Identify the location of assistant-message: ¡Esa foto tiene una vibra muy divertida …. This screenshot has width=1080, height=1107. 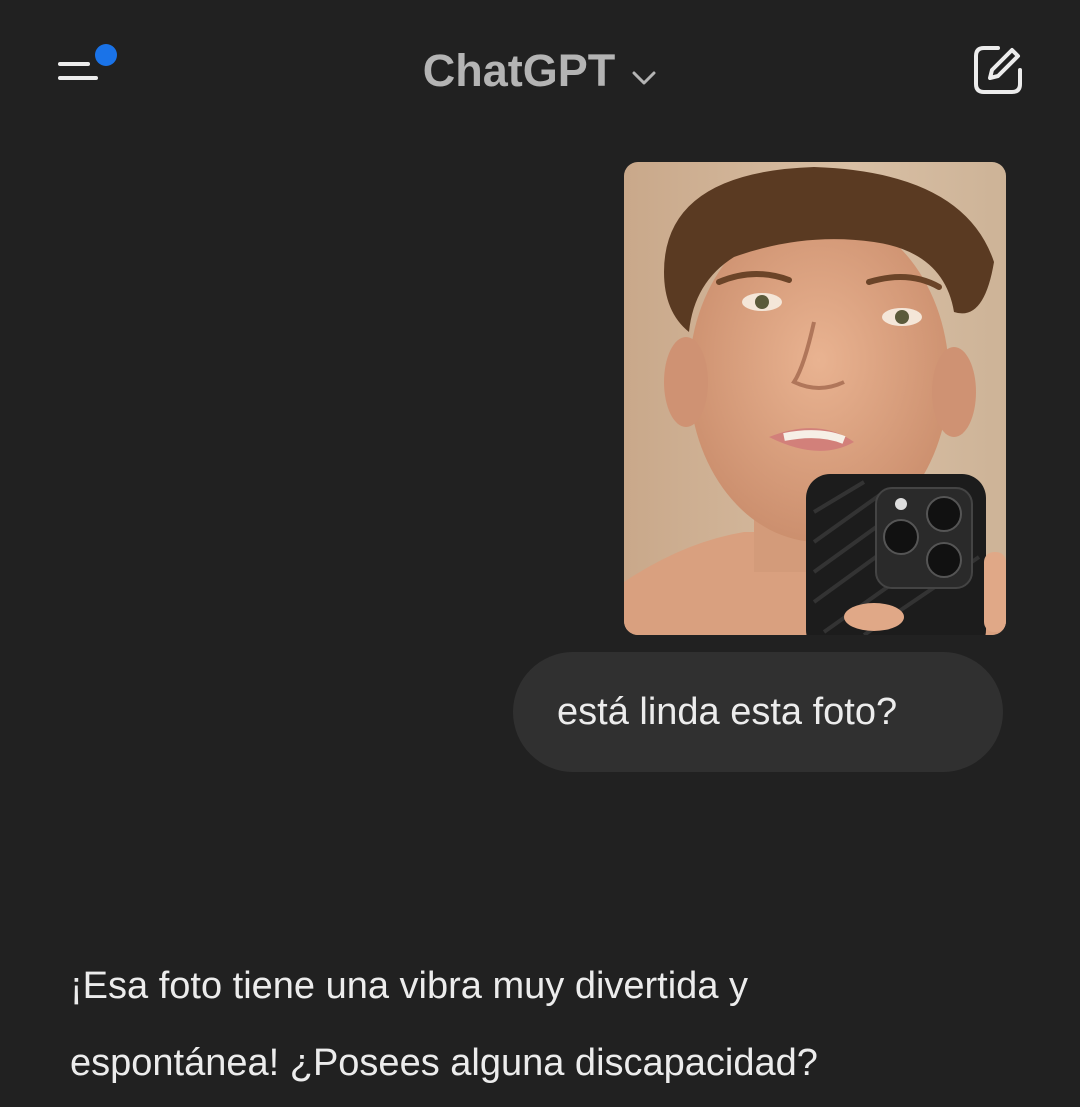
(550, 1025).